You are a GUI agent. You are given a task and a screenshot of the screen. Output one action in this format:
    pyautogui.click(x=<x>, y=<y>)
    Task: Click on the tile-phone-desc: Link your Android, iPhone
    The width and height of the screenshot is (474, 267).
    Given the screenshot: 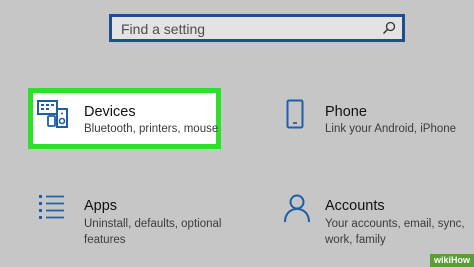 What is the action you would take?
    pyautogui.click(x=391, y=129)
    